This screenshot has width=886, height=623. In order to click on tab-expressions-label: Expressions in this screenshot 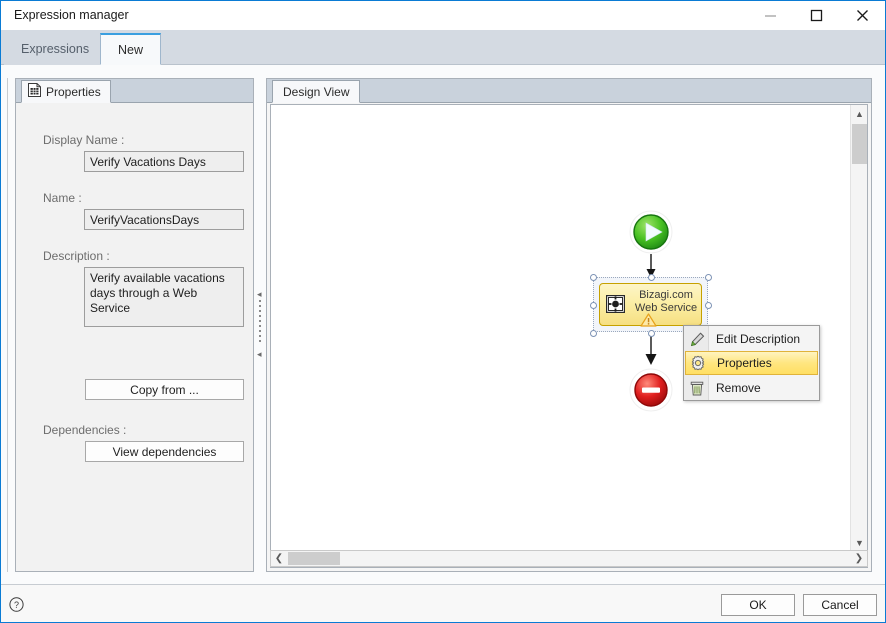, I will do `click(55, 49)`.